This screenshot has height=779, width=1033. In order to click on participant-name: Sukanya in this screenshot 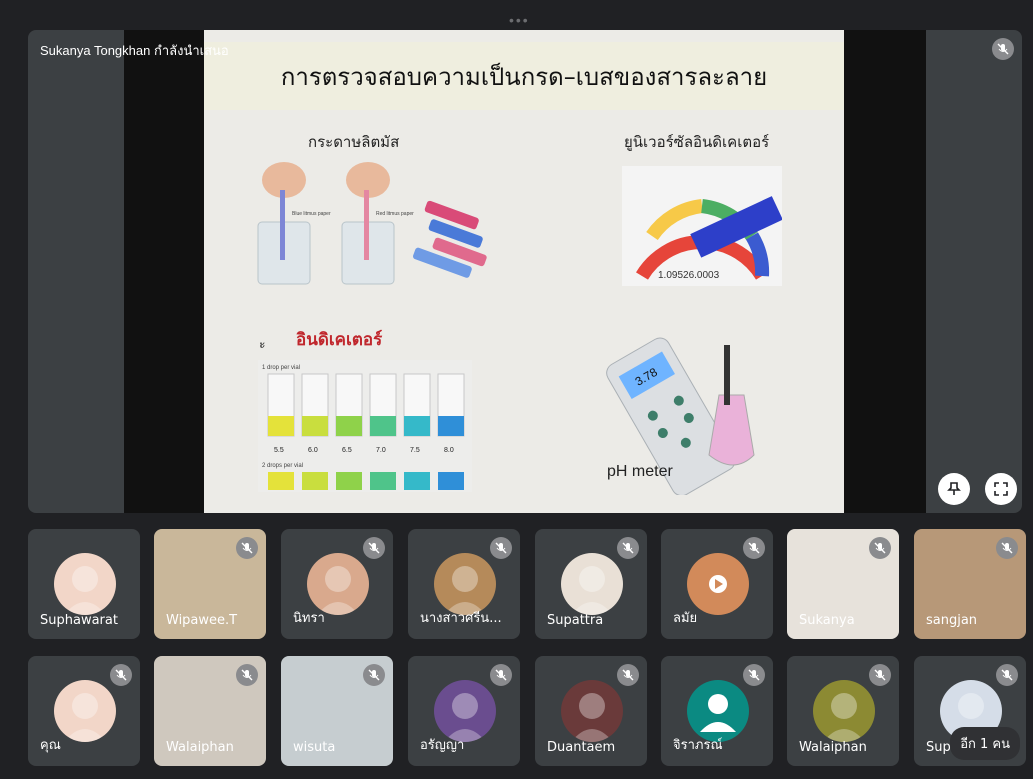, I will do `click(827, 620)`.